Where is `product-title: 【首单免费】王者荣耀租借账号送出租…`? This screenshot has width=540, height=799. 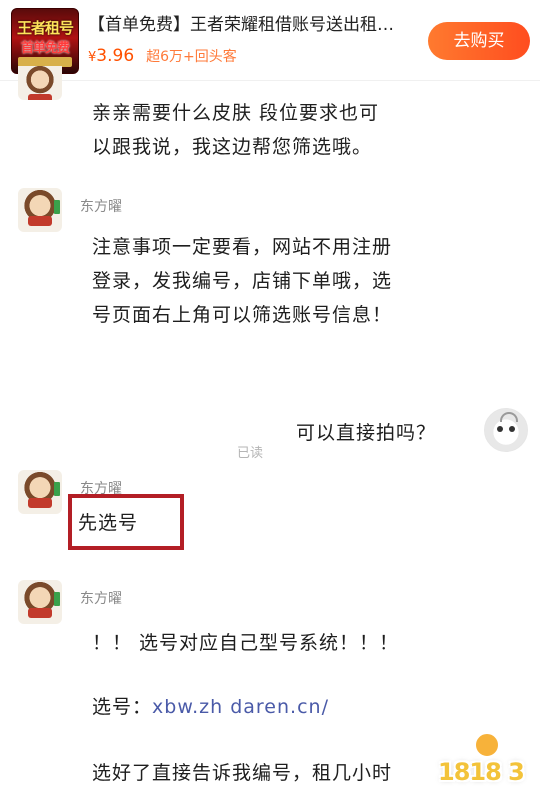 product-title: 【首单免费】王者荣耀租借账号送出租… is located at coordinates (256, 22).